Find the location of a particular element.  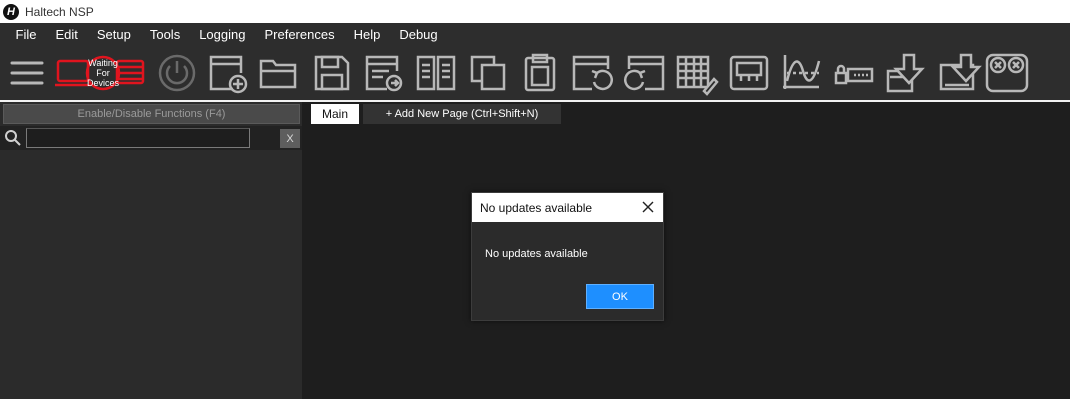

hamburger-menu-icon is located at coordinates (28, 73).